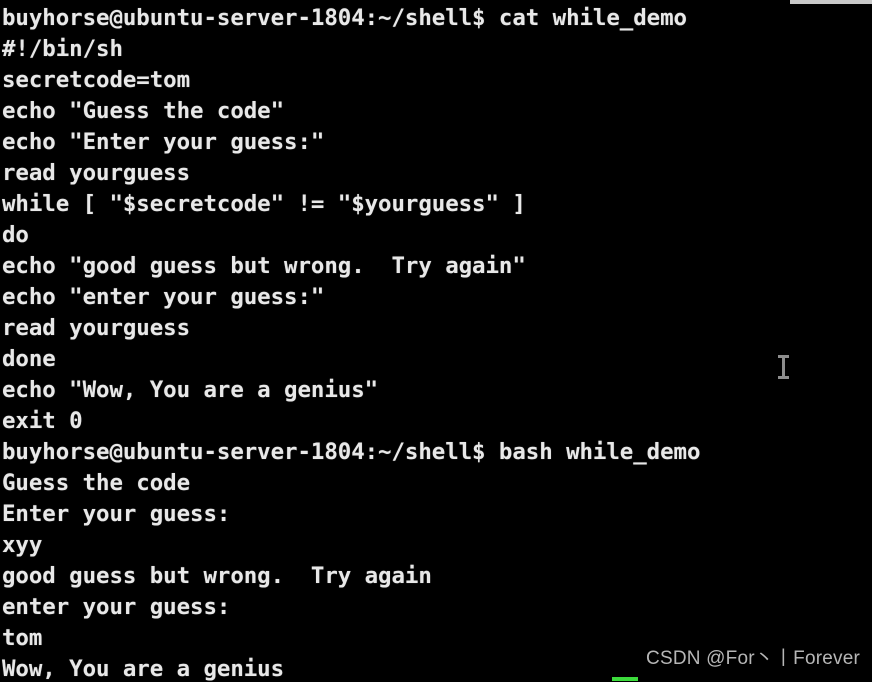 The width and height of the screenshot is (872, 682). I want to click on i-beam-cursor-icon, so click(783, 367).